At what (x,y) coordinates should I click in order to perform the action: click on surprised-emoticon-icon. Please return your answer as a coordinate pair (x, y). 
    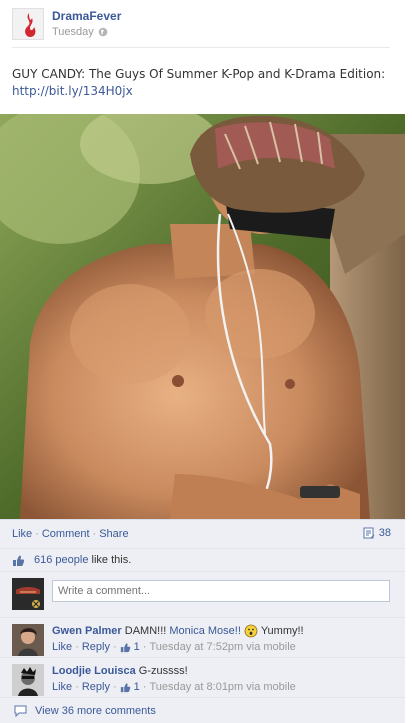
    Looking at the image, I should click on (251, 631).